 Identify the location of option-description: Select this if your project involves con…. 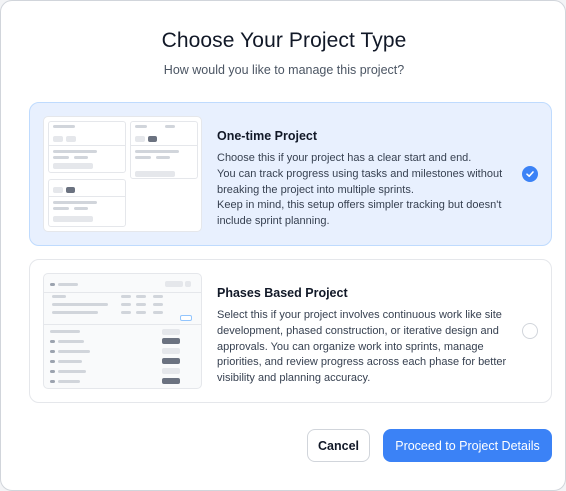
(362, 347).